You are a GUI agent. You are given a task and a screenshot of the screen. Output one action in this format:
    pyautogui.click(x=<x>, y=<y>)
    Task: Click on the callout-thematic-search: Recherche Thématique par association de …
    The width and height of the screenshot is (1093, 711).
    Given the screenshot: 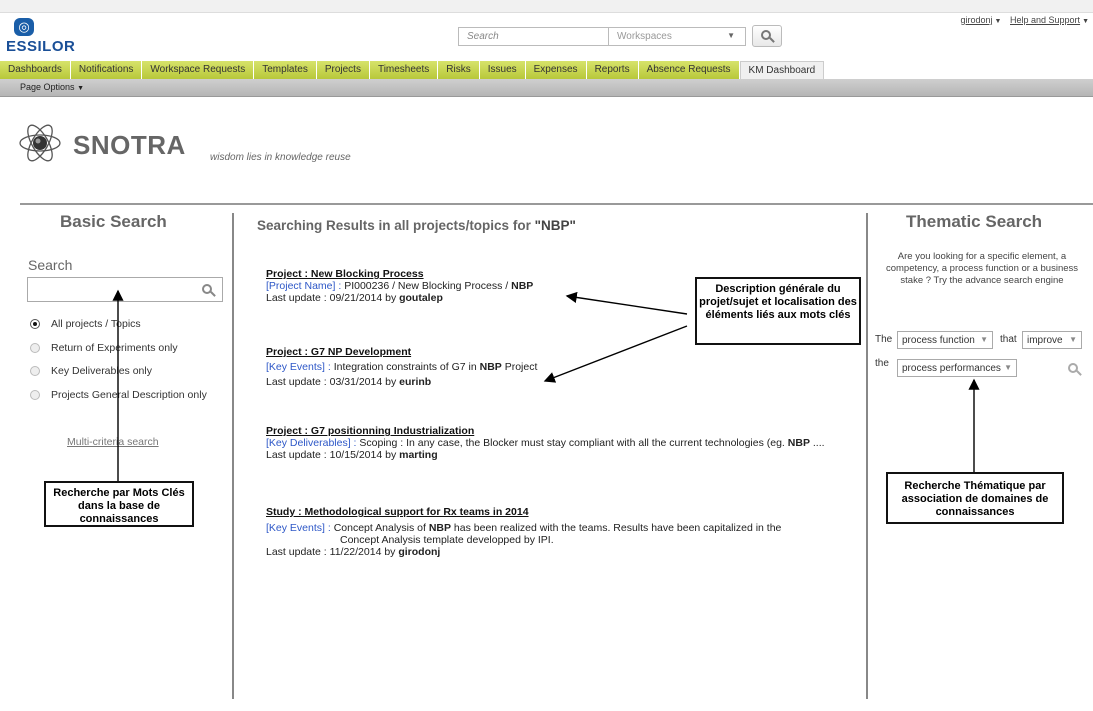 What is the action you would take?
    pyautogui.click(x=975, y=498)
    